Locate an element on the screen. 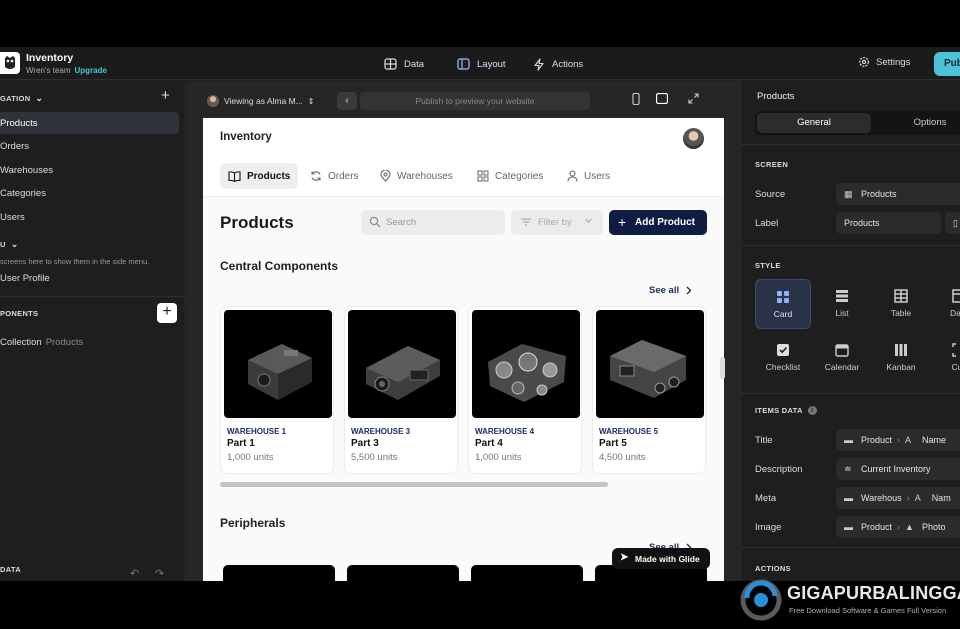 Image resolution: width=960 pixels, height=629 pixels. component-collection: Collection Products is located at coordinates (41, 342).